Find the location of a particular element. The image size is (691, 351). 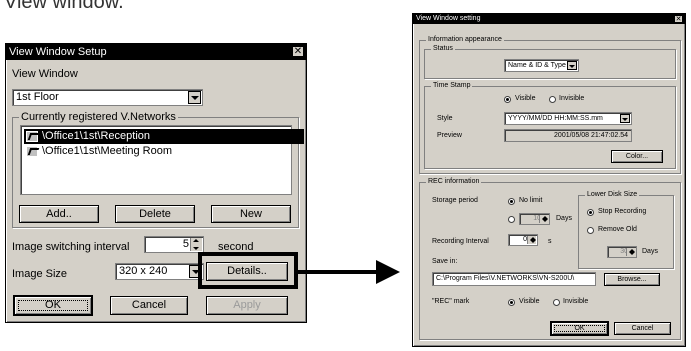

status-group: Status Name & ID & Type is located at coordinates (550, 62).